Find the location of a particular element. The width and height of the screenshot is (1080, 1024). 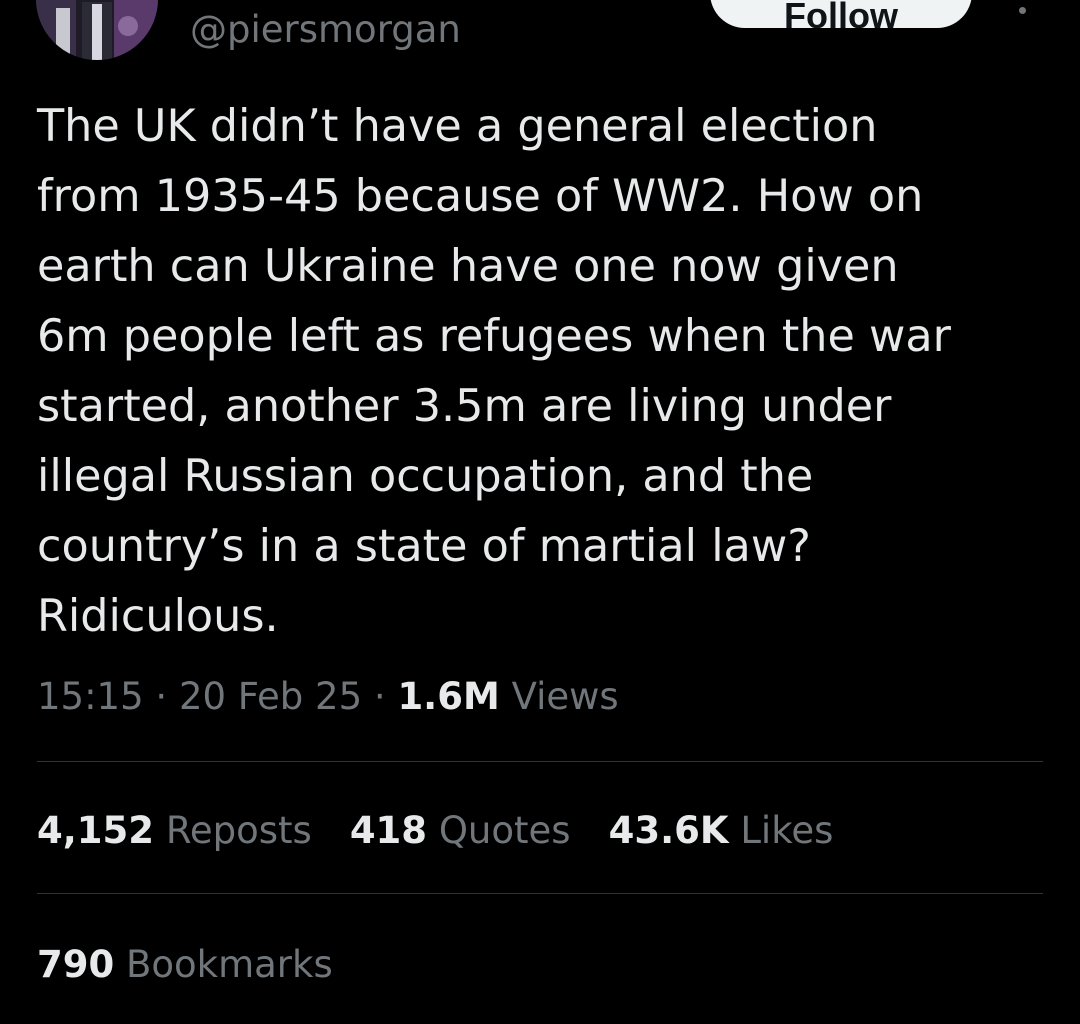

views-count: 1.6M is located at coordinates (448, 696).